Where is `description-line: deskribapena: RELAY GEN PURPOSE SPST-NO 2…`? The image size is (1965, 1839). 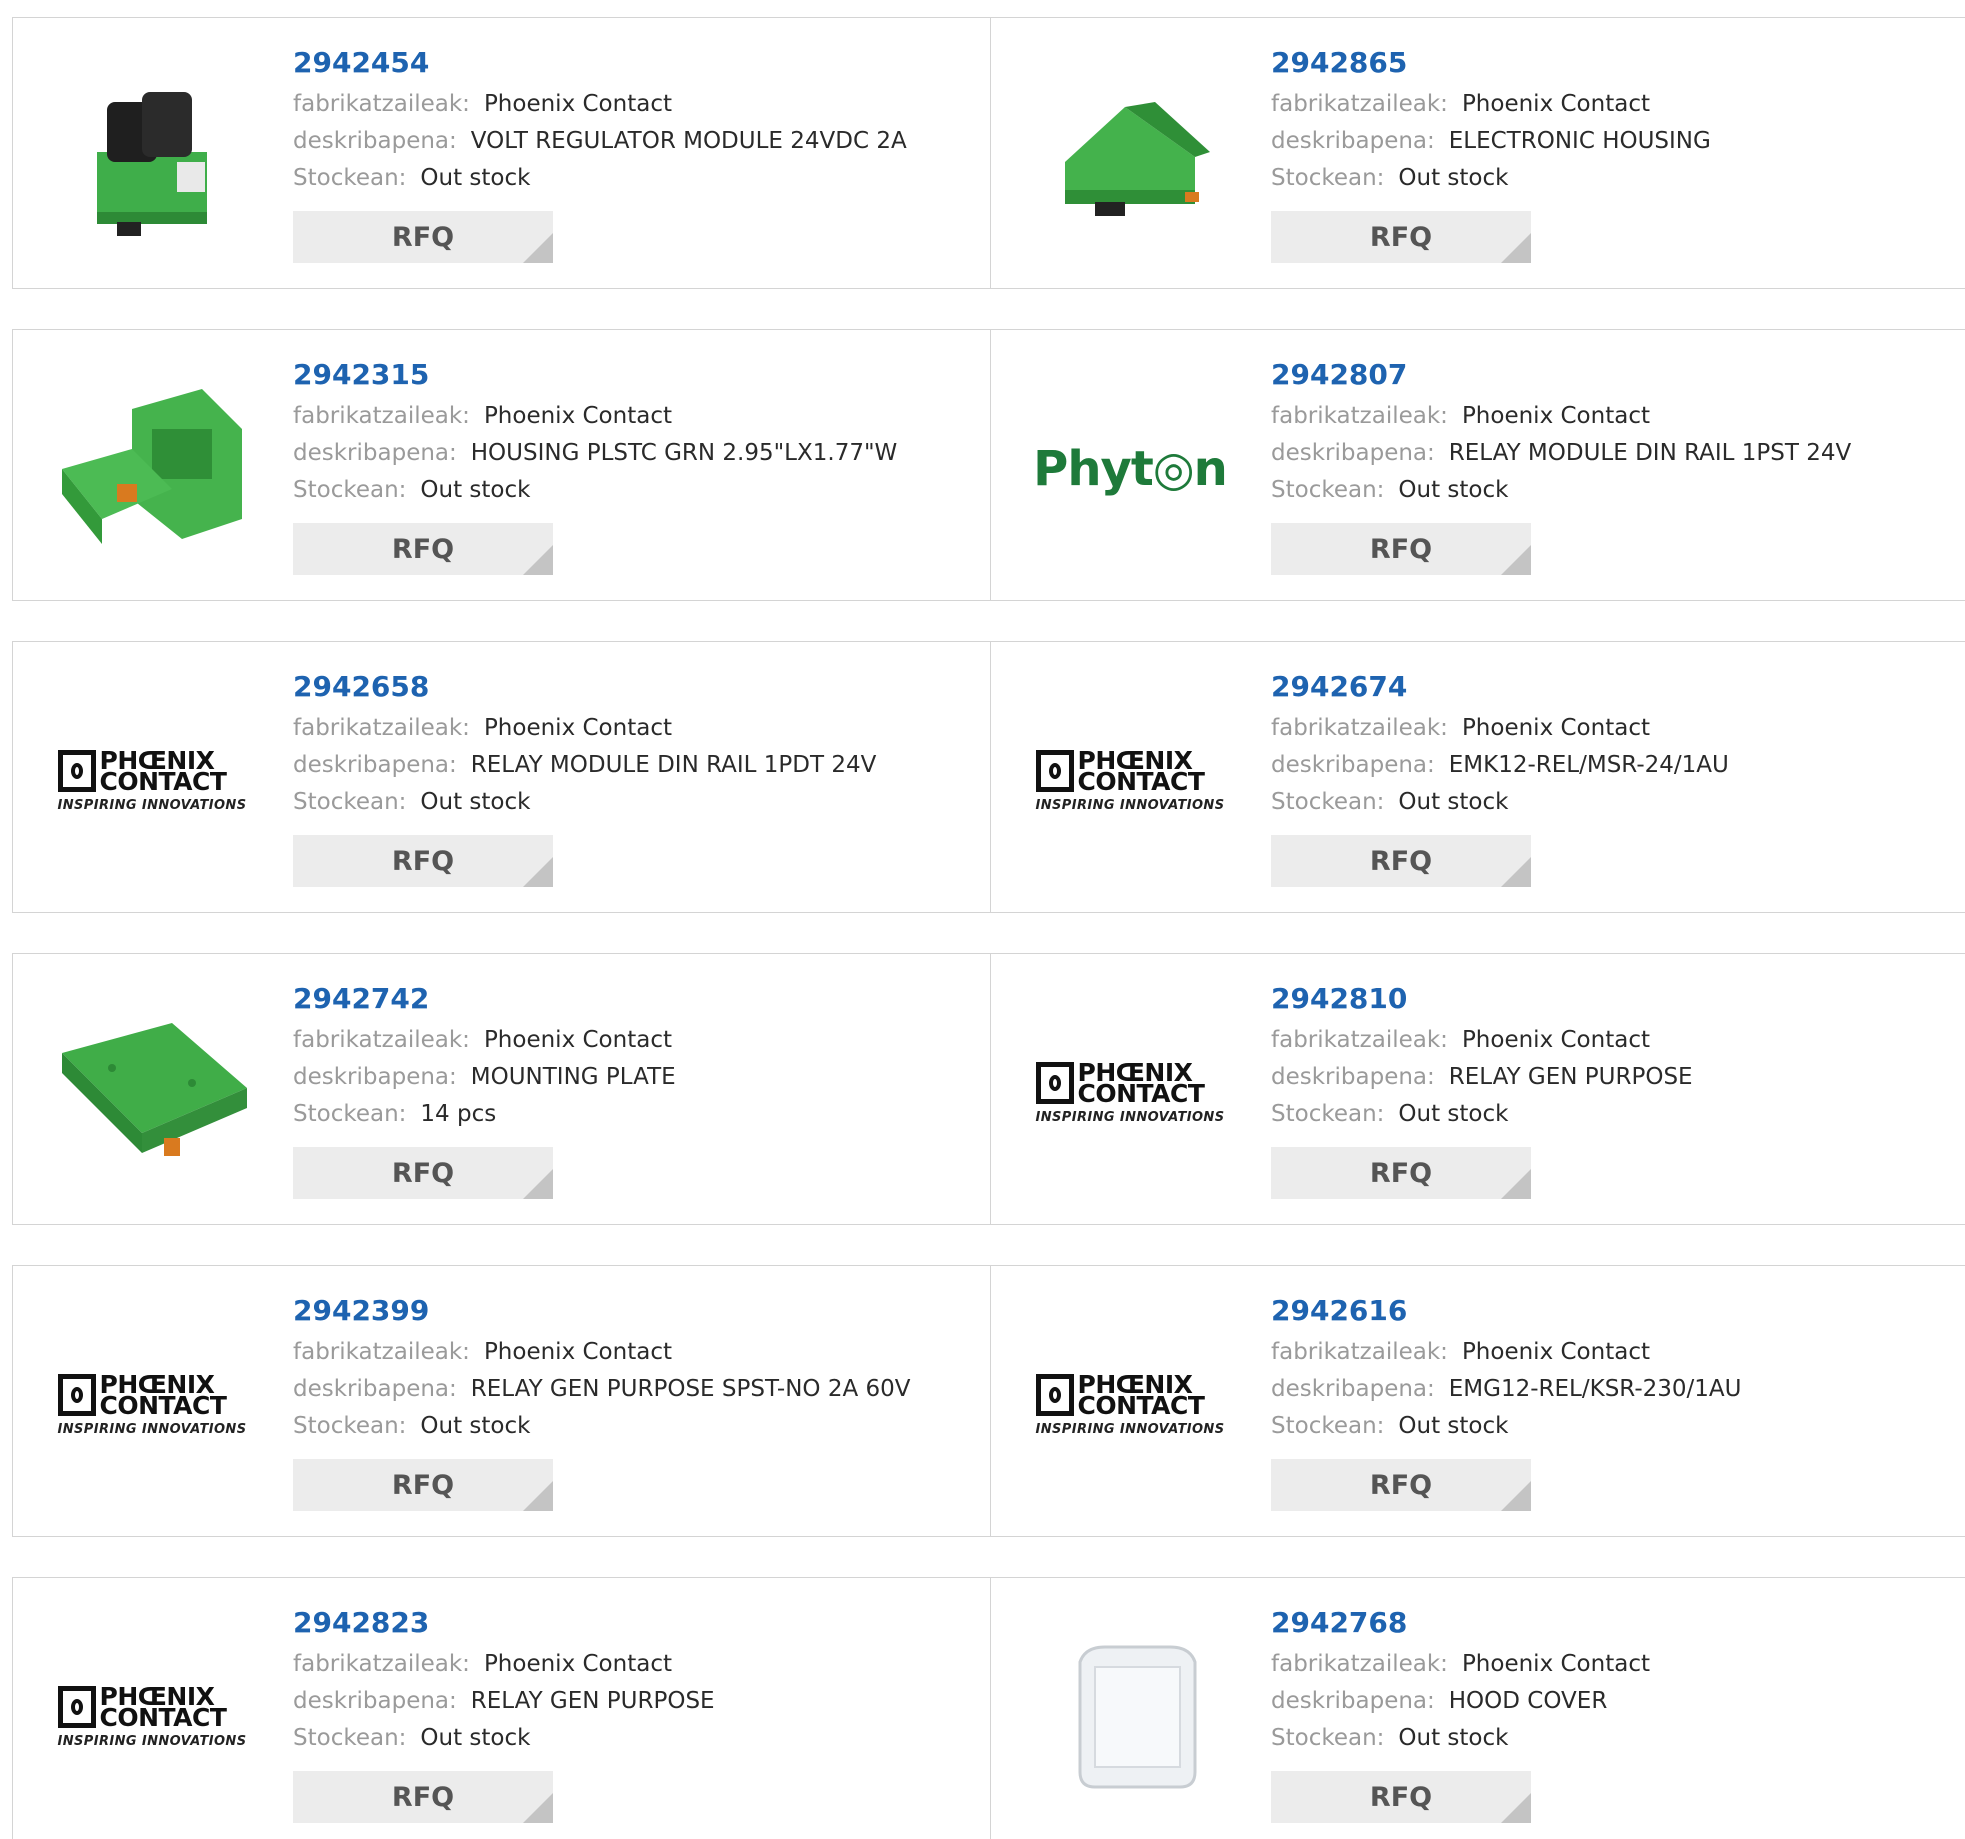 description-line: deskribapena: RELAY GEN PURPOSE SPST-NO 2… is located at coordinates (602, 1389).